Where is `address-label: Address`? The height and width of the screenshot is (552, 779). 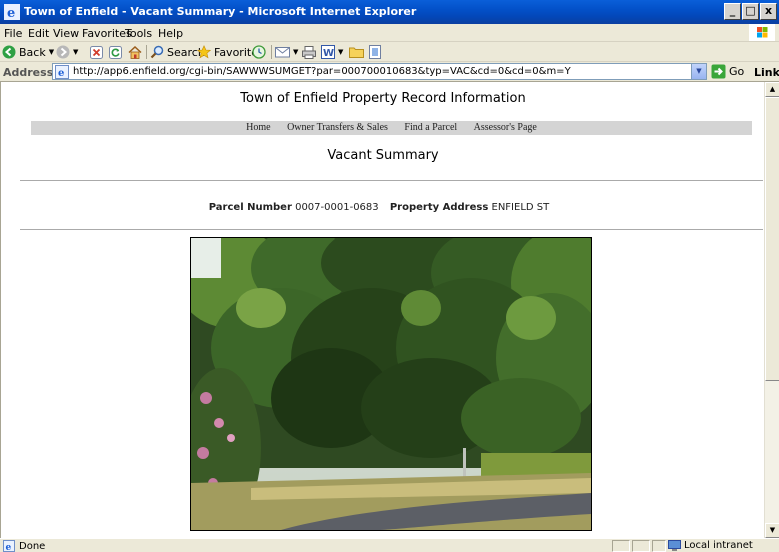 address-label: Address is located at coordinates (28, 72).